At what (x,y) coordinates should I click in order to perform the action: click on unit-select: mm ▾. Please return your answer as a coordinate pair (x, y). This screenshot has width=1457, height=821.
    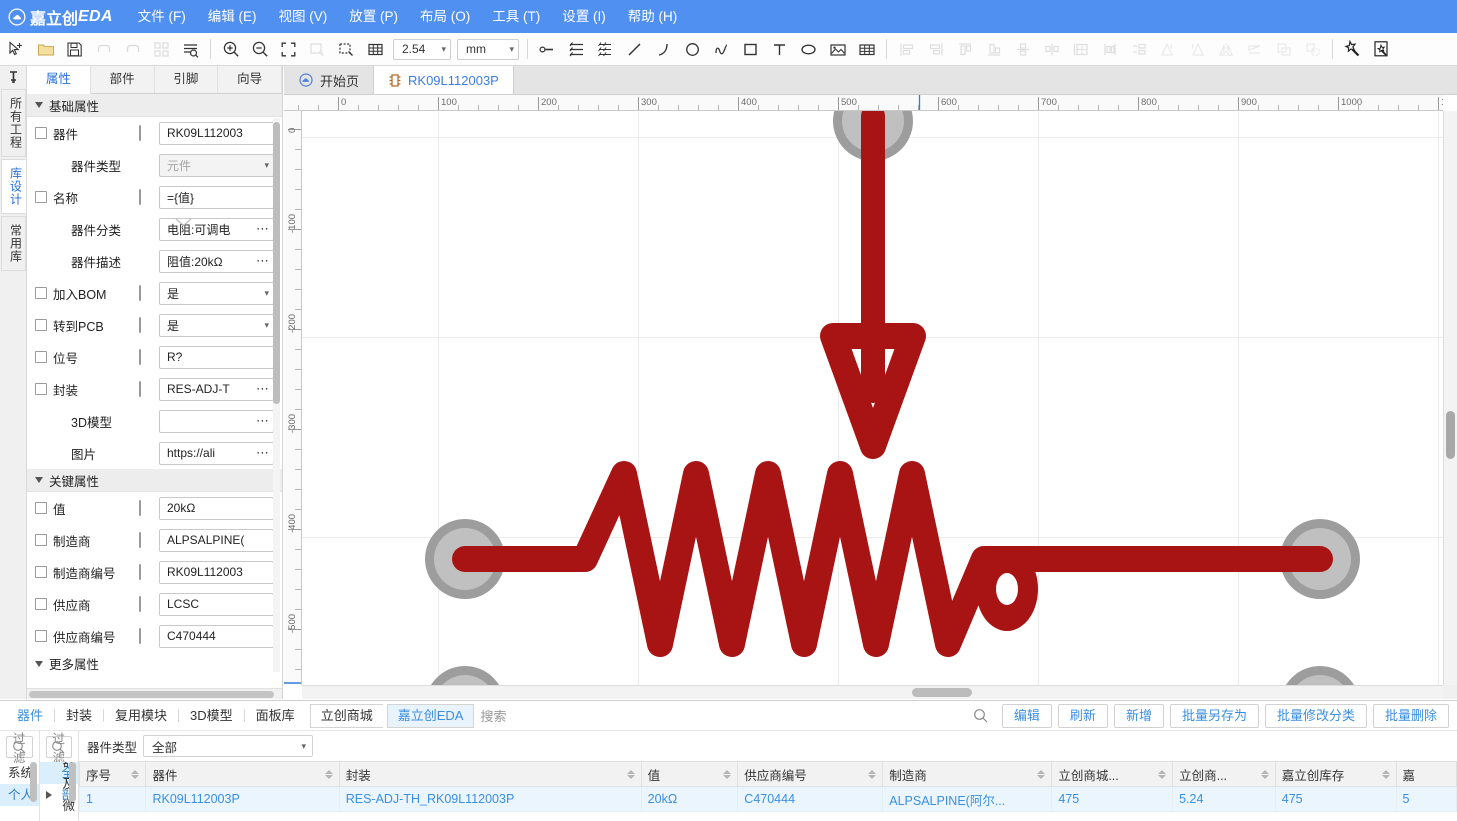
    Looking at the image, I should click on (488, 49).